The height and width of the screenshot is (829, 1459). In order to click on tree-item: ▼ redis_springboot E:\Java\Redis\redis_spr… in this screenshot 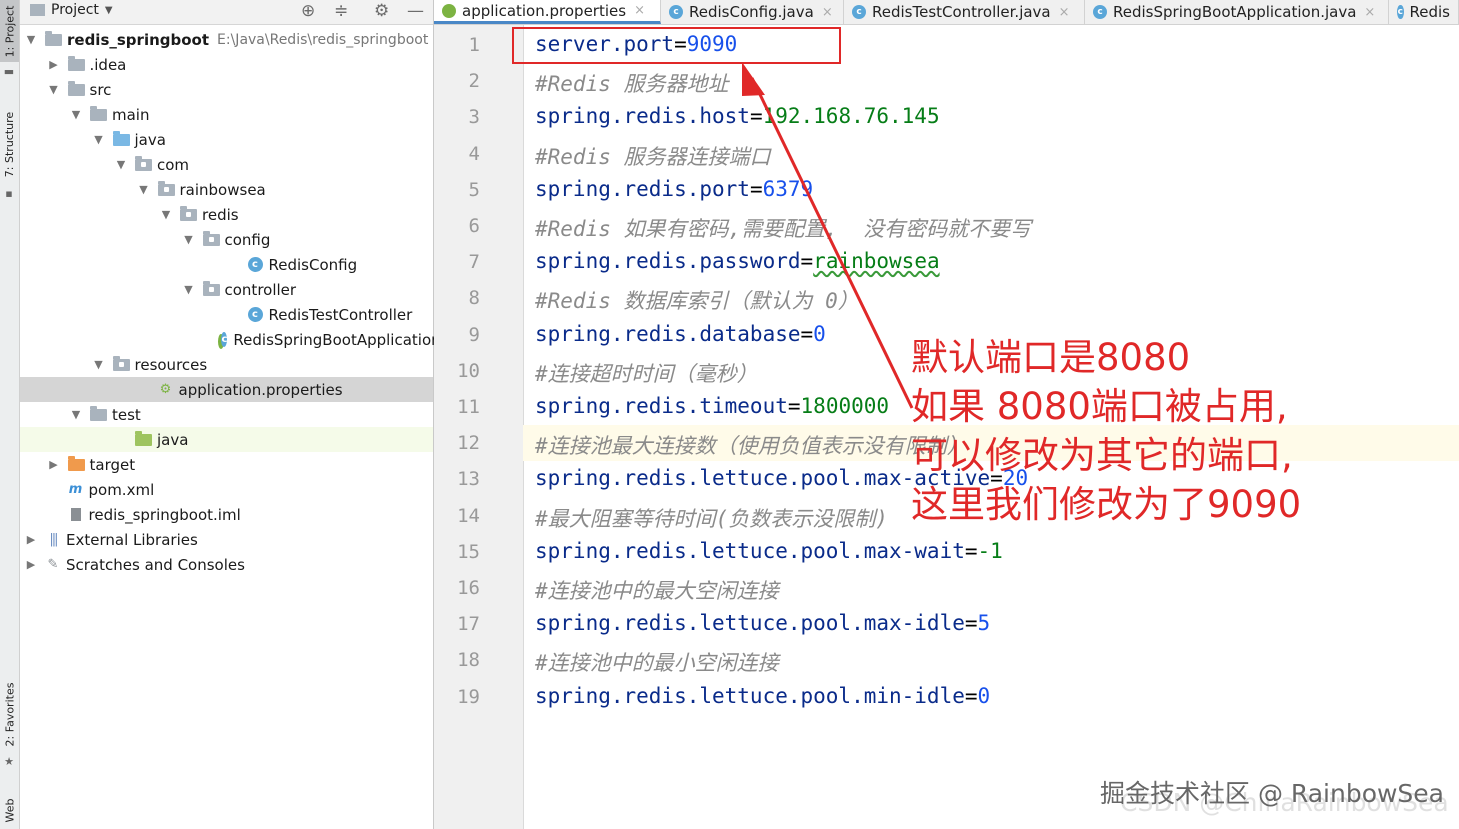, I will do `click(226, 39)`.